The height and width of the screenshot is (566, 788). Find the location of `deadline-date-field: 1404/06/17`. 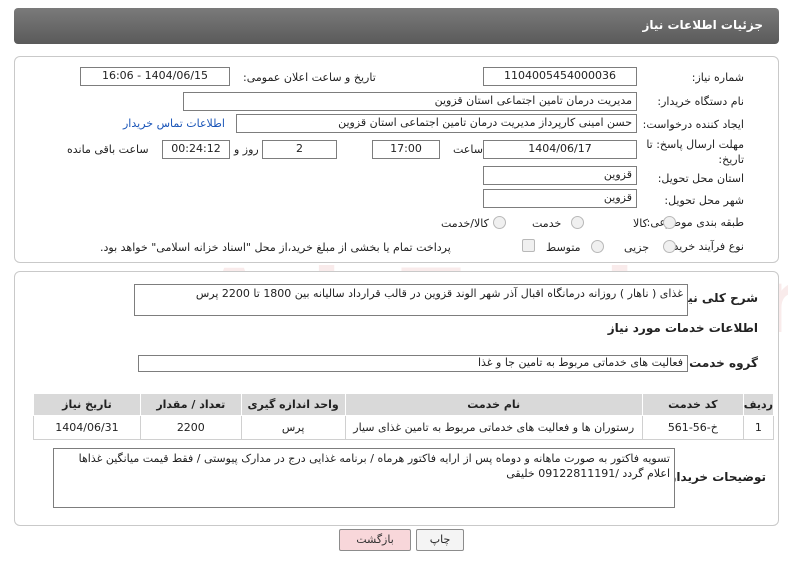

deadline-date-field: 1404/06/17 is located at coordinates (560, 149).